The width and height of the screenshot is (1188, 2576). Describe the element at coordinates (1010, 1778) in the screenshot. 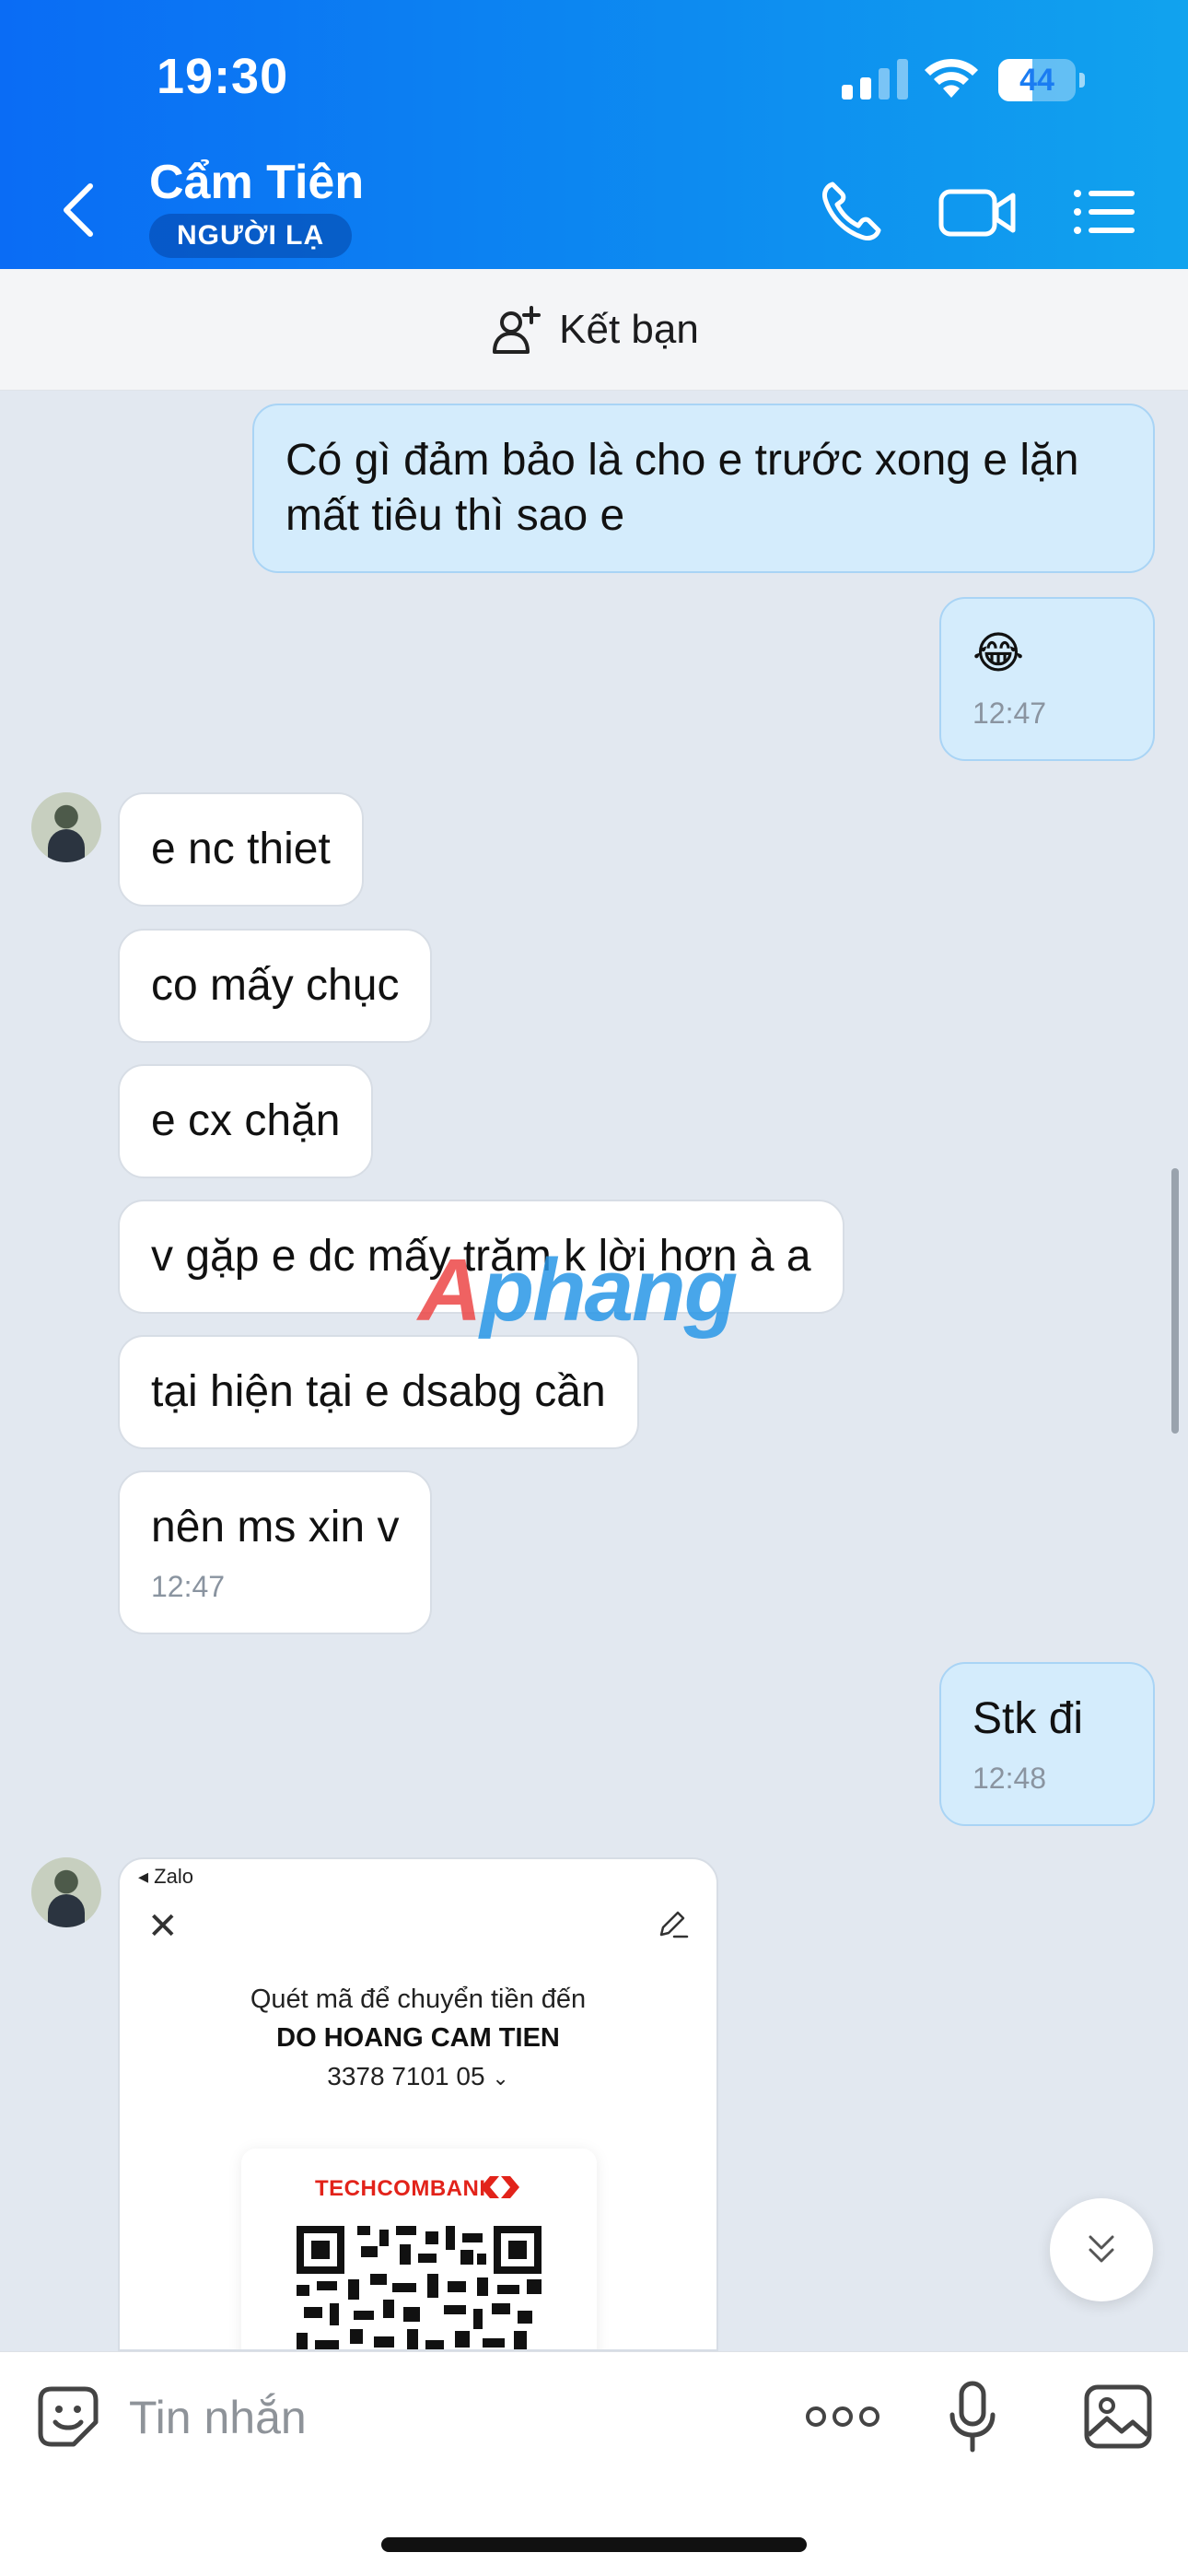

I see `message-time: 12:48` at that location.